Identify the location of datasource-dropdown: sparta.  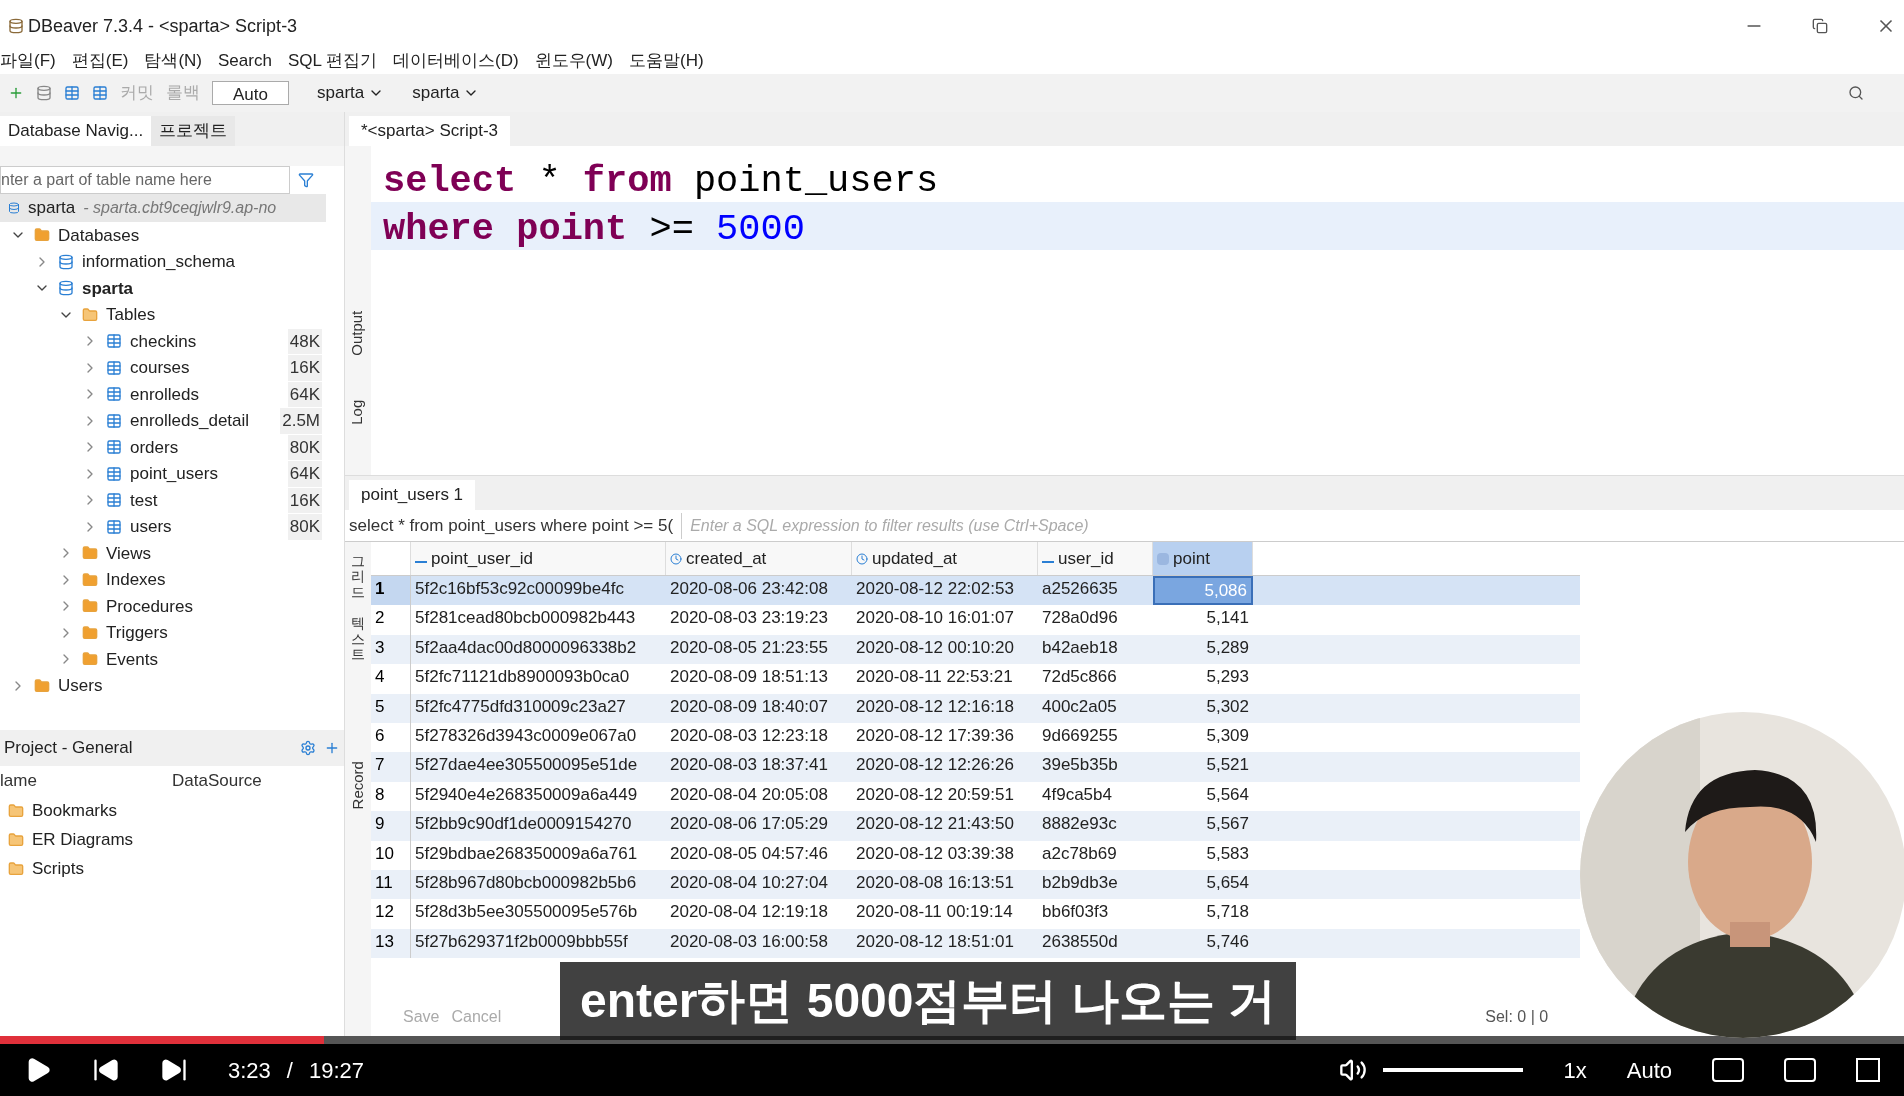
(351, 93).